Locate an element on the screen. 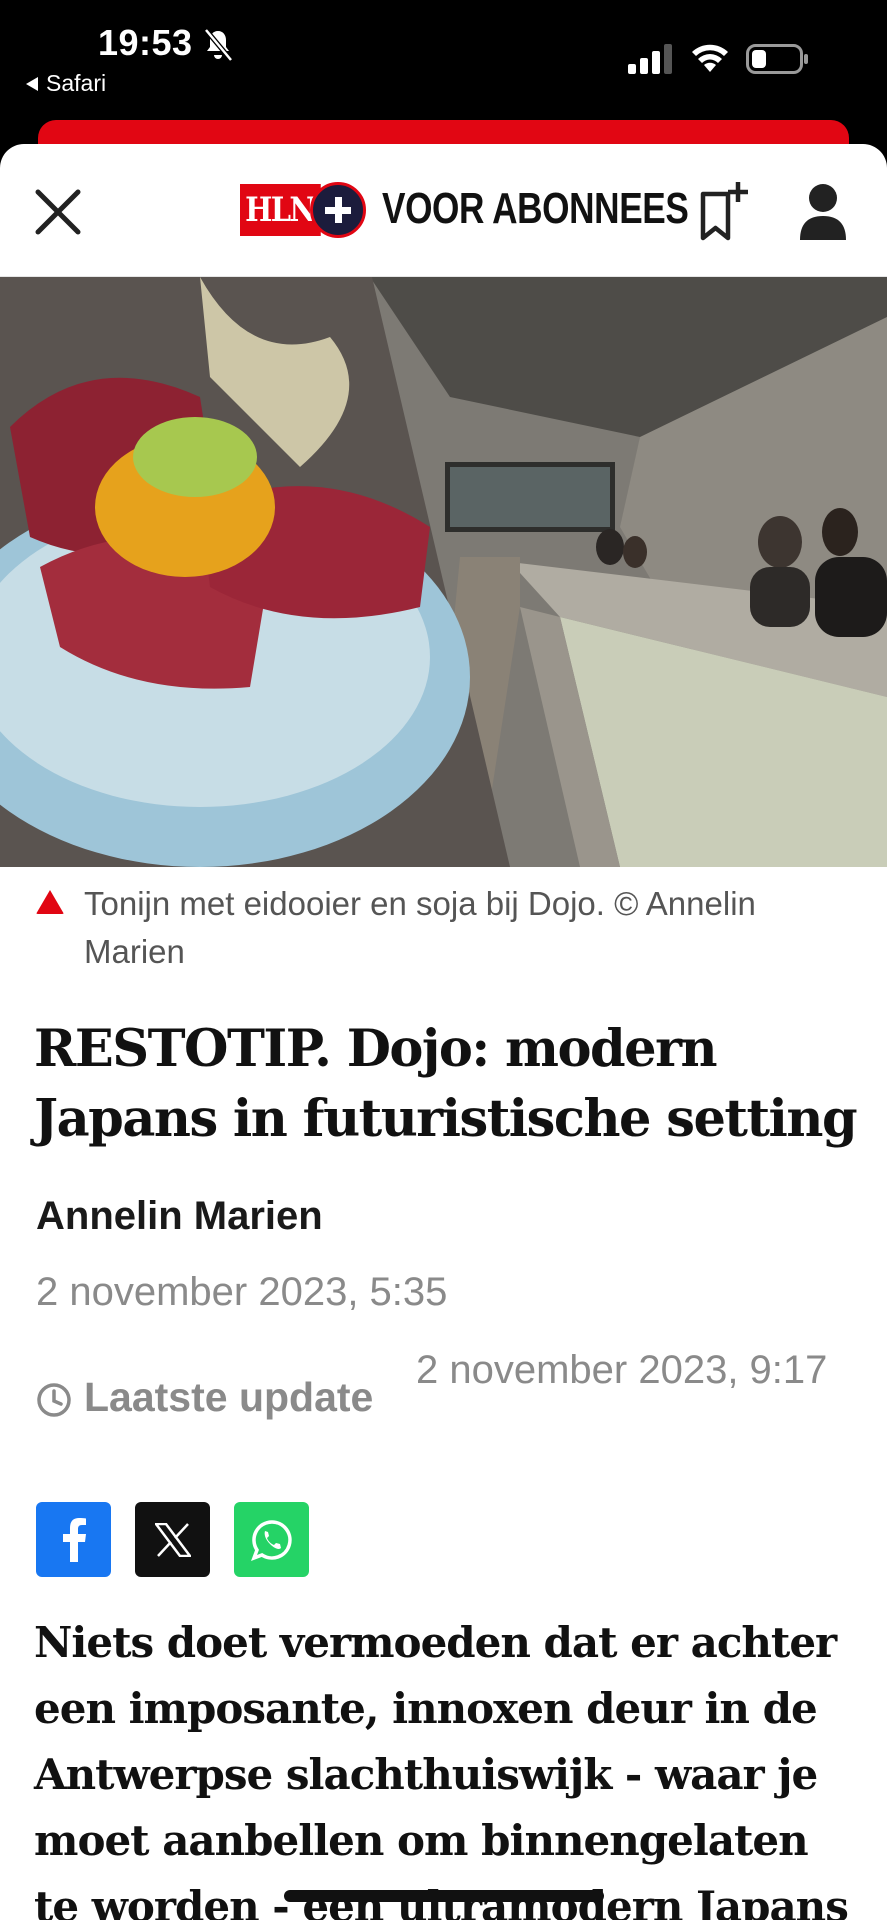 The height and width of the screenshot is (1920, 887). author-name: Annelin Marien is located at coordinates (179, 1216).